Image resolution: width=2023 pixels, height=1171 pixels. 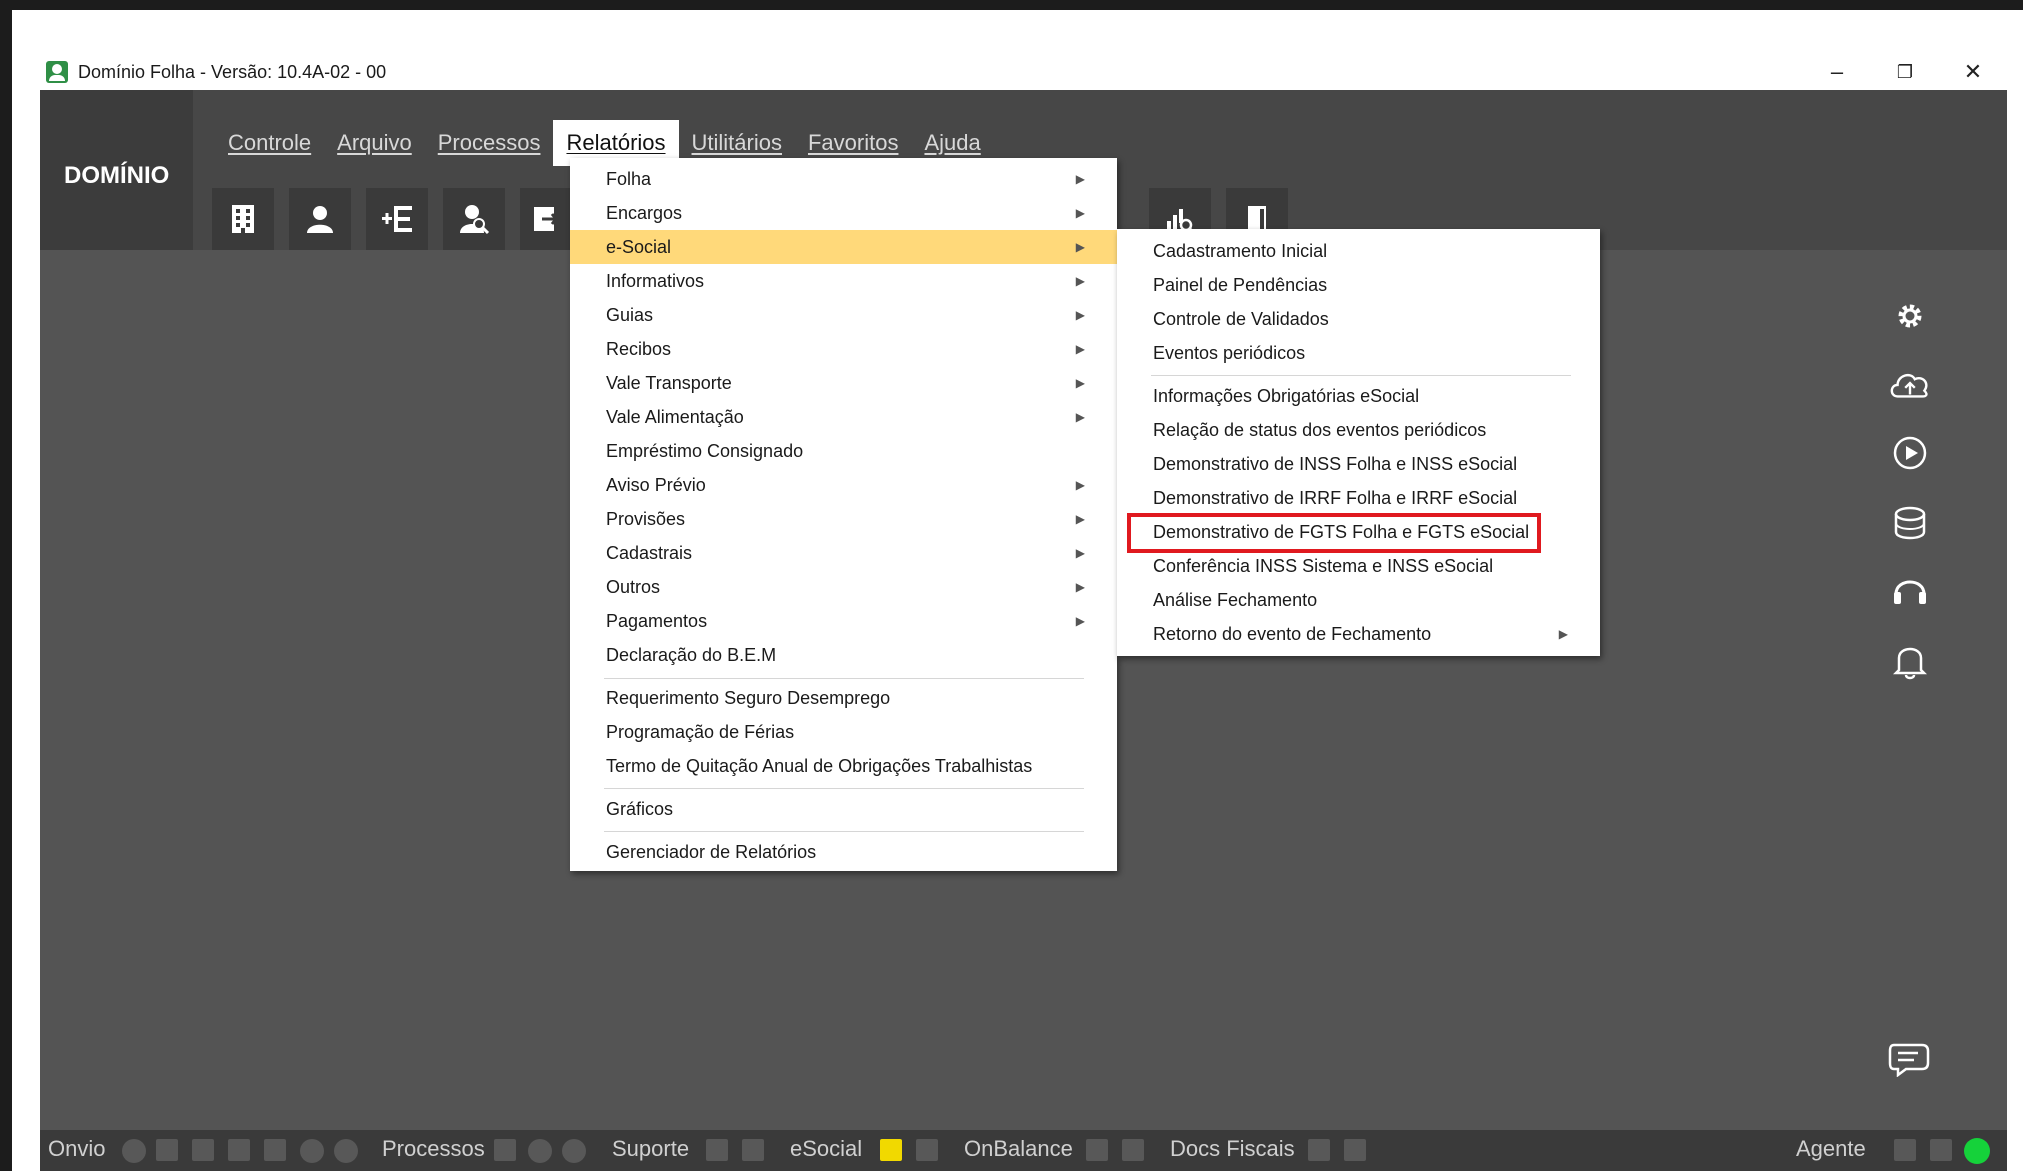 I want to click on suporte-list-icon, so click(x=753, y=1150).